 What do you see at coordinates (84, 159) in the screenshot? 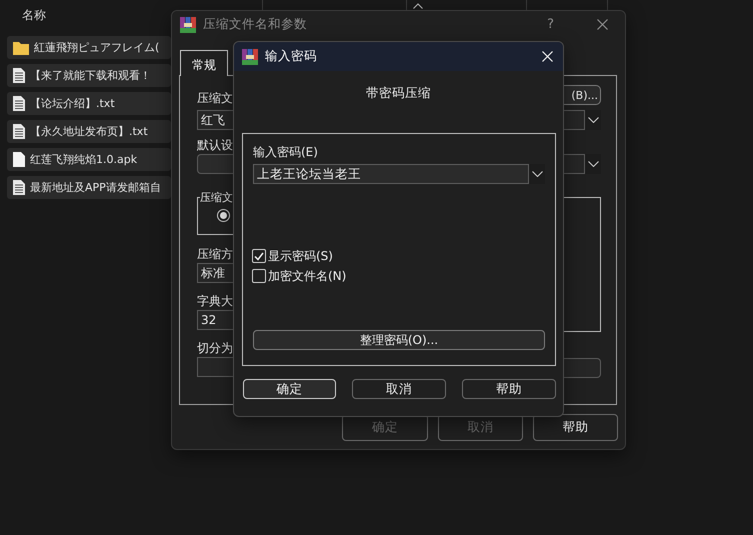
I see `file-name: 红莲飞翔纯焰1.0.apk` at bounding box center [84, 159].